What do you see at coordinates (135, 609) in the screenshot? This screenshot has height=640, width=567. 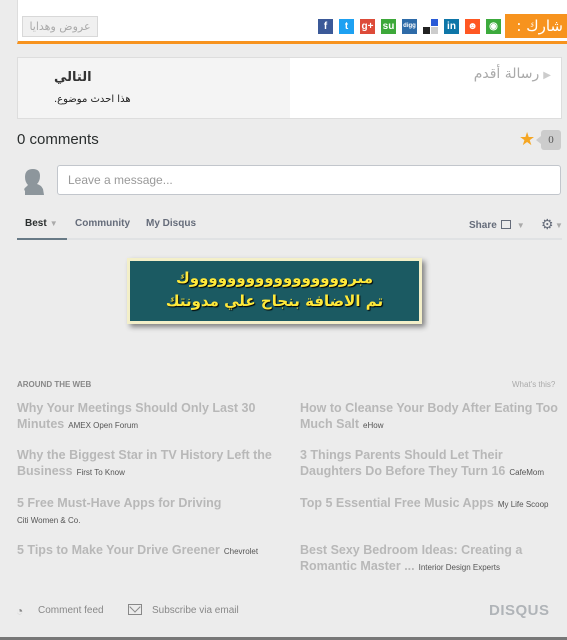 I see `email-icon` at bounding box center [135, 609].